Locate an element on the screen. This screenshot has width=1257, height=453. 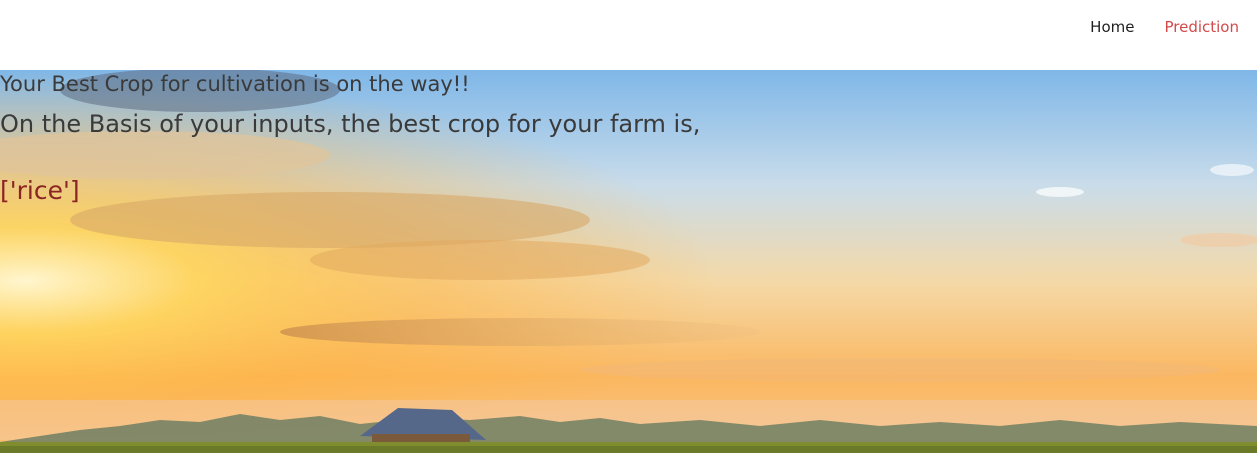
nav-prediction-link: Prediction is located at coordinates (1201, 27).